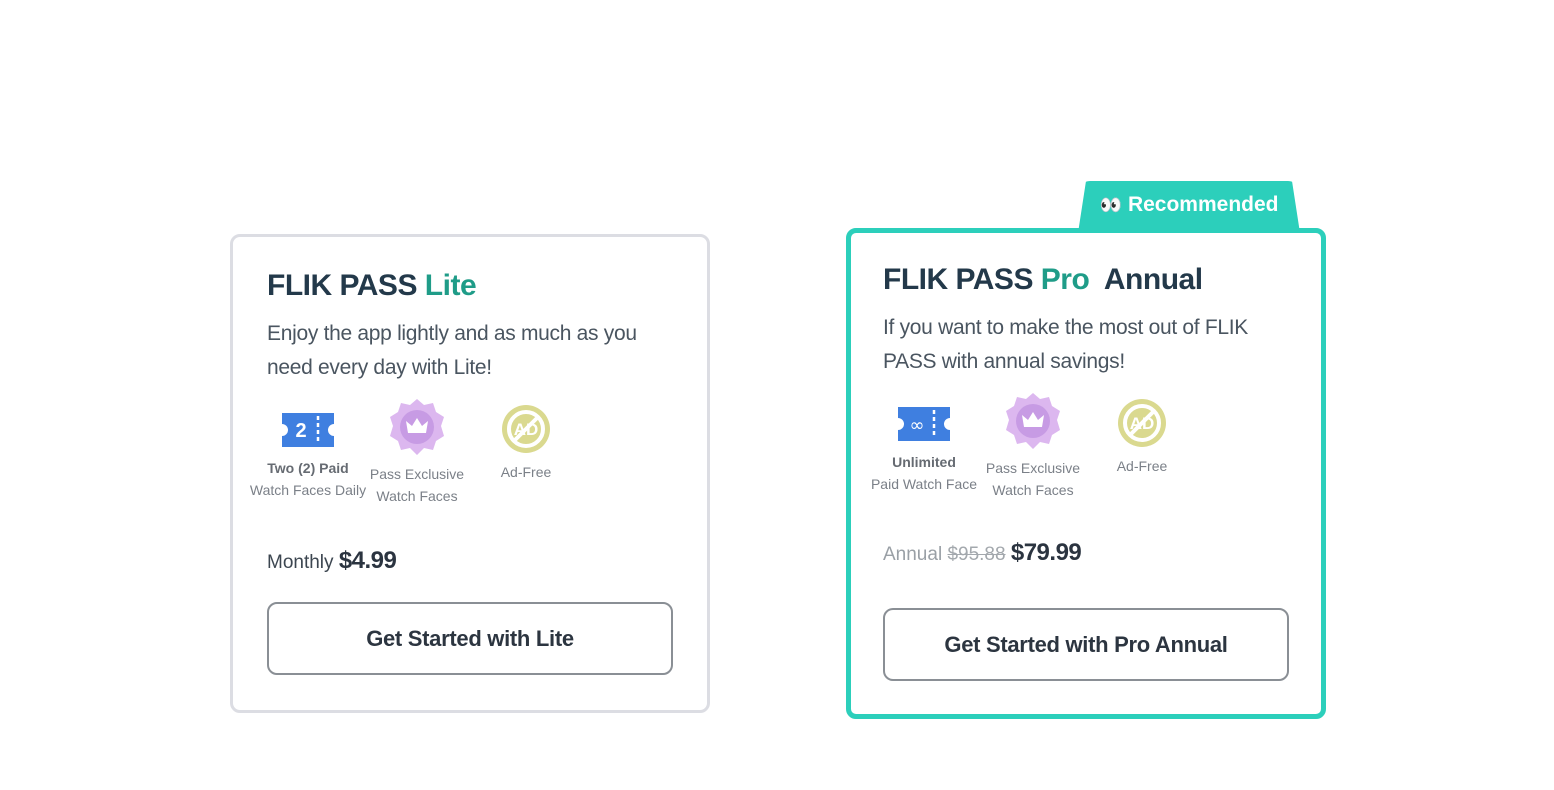 Image resolution: width=1554 pixels, height=790 pixels. Describe the element at coordinates (308, 468) in the screenshot. I see `feature-label: Two (2) Paid` at that location.